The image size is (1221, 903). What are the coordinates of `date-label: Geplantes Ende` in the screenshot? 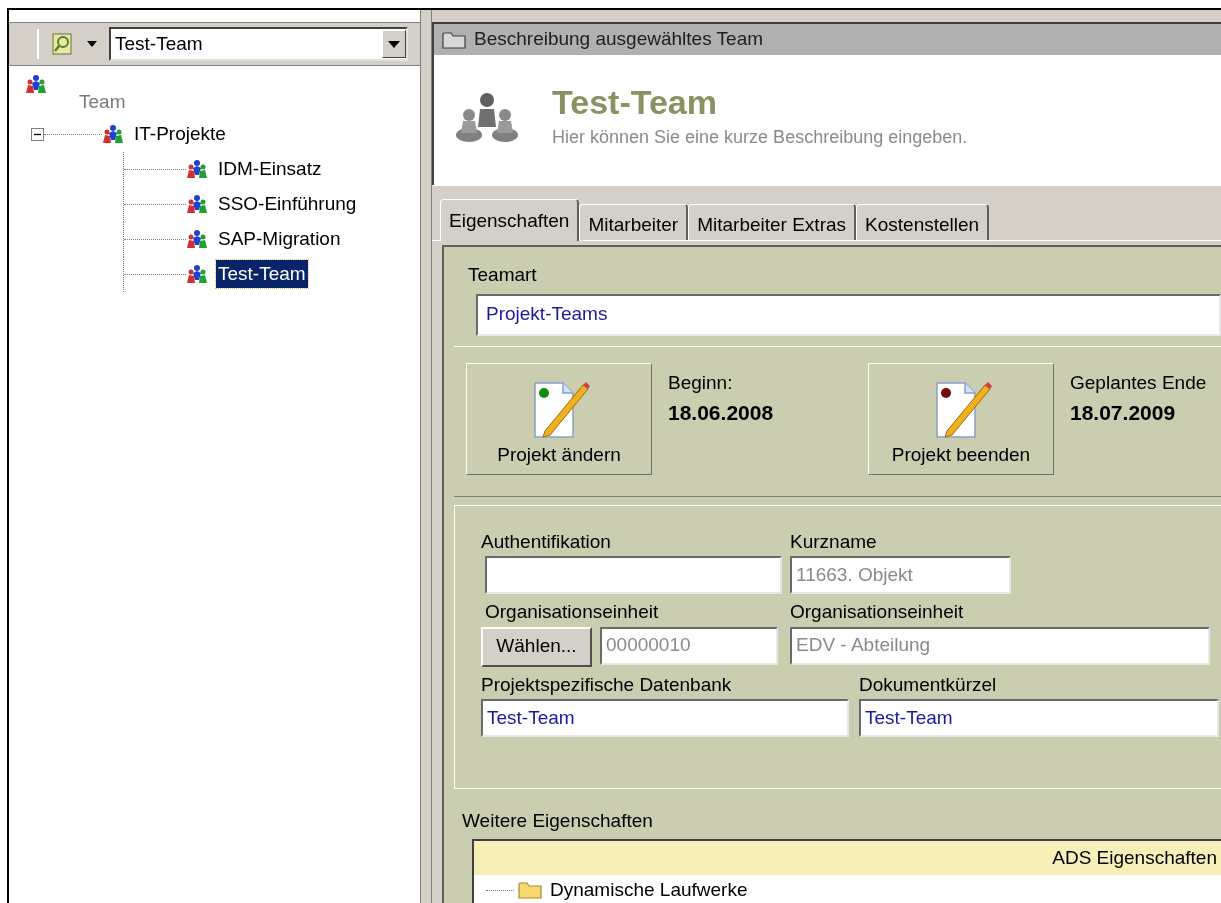 It's located at (1138, 382).